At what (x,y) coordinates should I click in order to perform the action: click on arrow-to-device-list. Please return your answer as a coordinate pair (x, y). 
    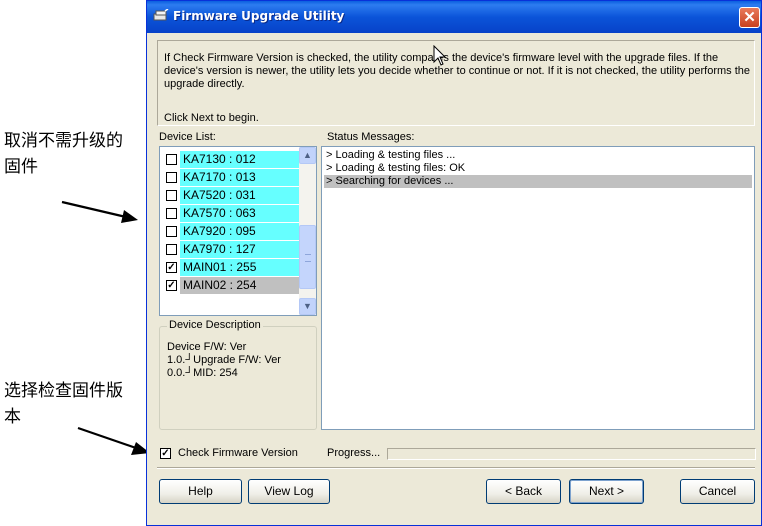
    Looking at the image, I should click on (99, 211).